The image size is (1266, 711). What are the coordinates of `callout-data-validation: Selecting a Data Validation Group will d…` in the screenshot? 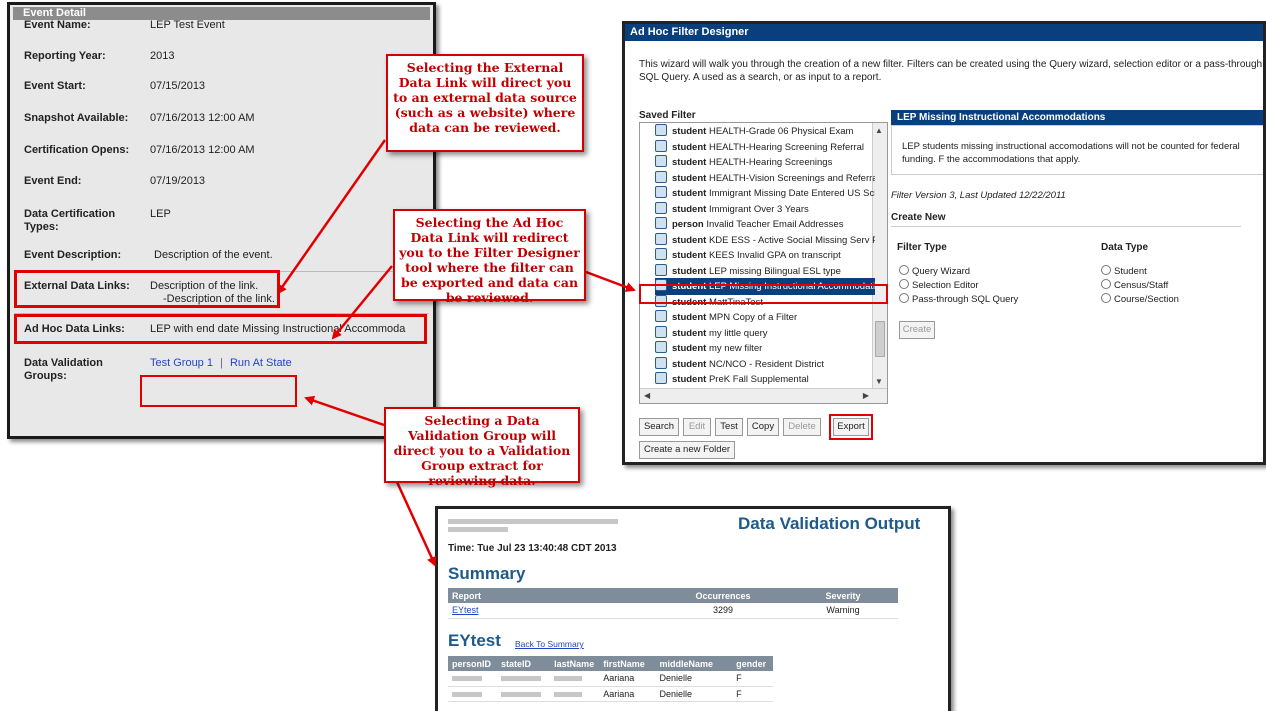 It's located at (482, 447).